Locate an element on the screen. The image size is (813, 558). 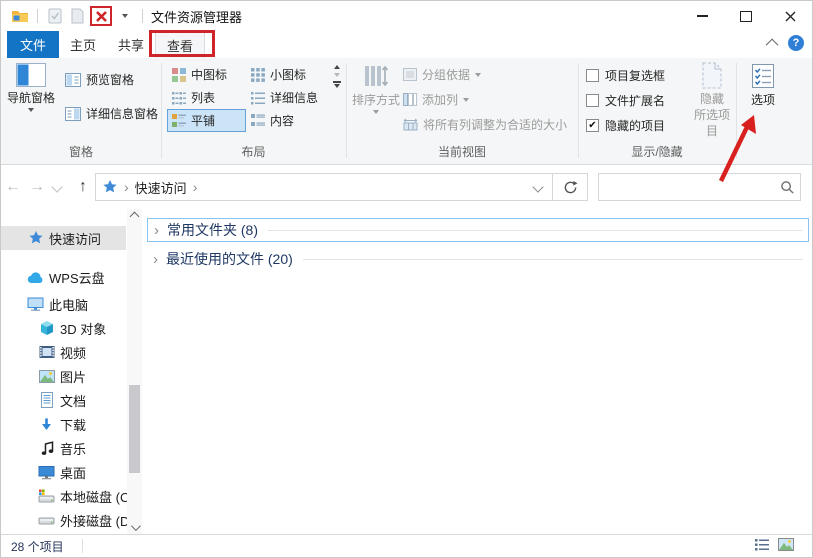
group-label-current-view: 当前视图 is located at coordinates (461, 152).